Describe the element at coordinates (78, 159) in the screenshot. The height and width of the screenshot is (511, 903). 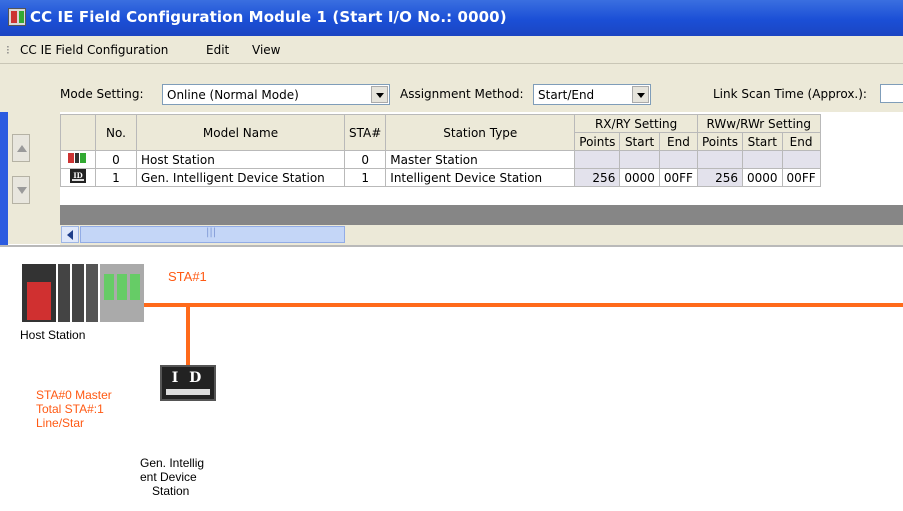
I see `host-station-icon` at that location.